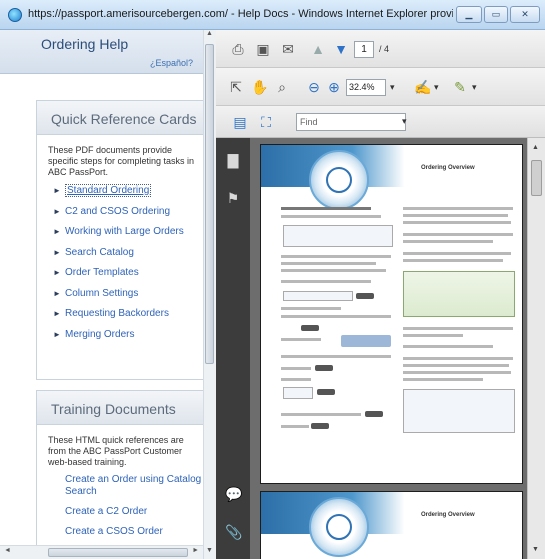 The width and height of the screenshot is (545, 559). I want to click on hand-icon: ✋, so click(259, 87).